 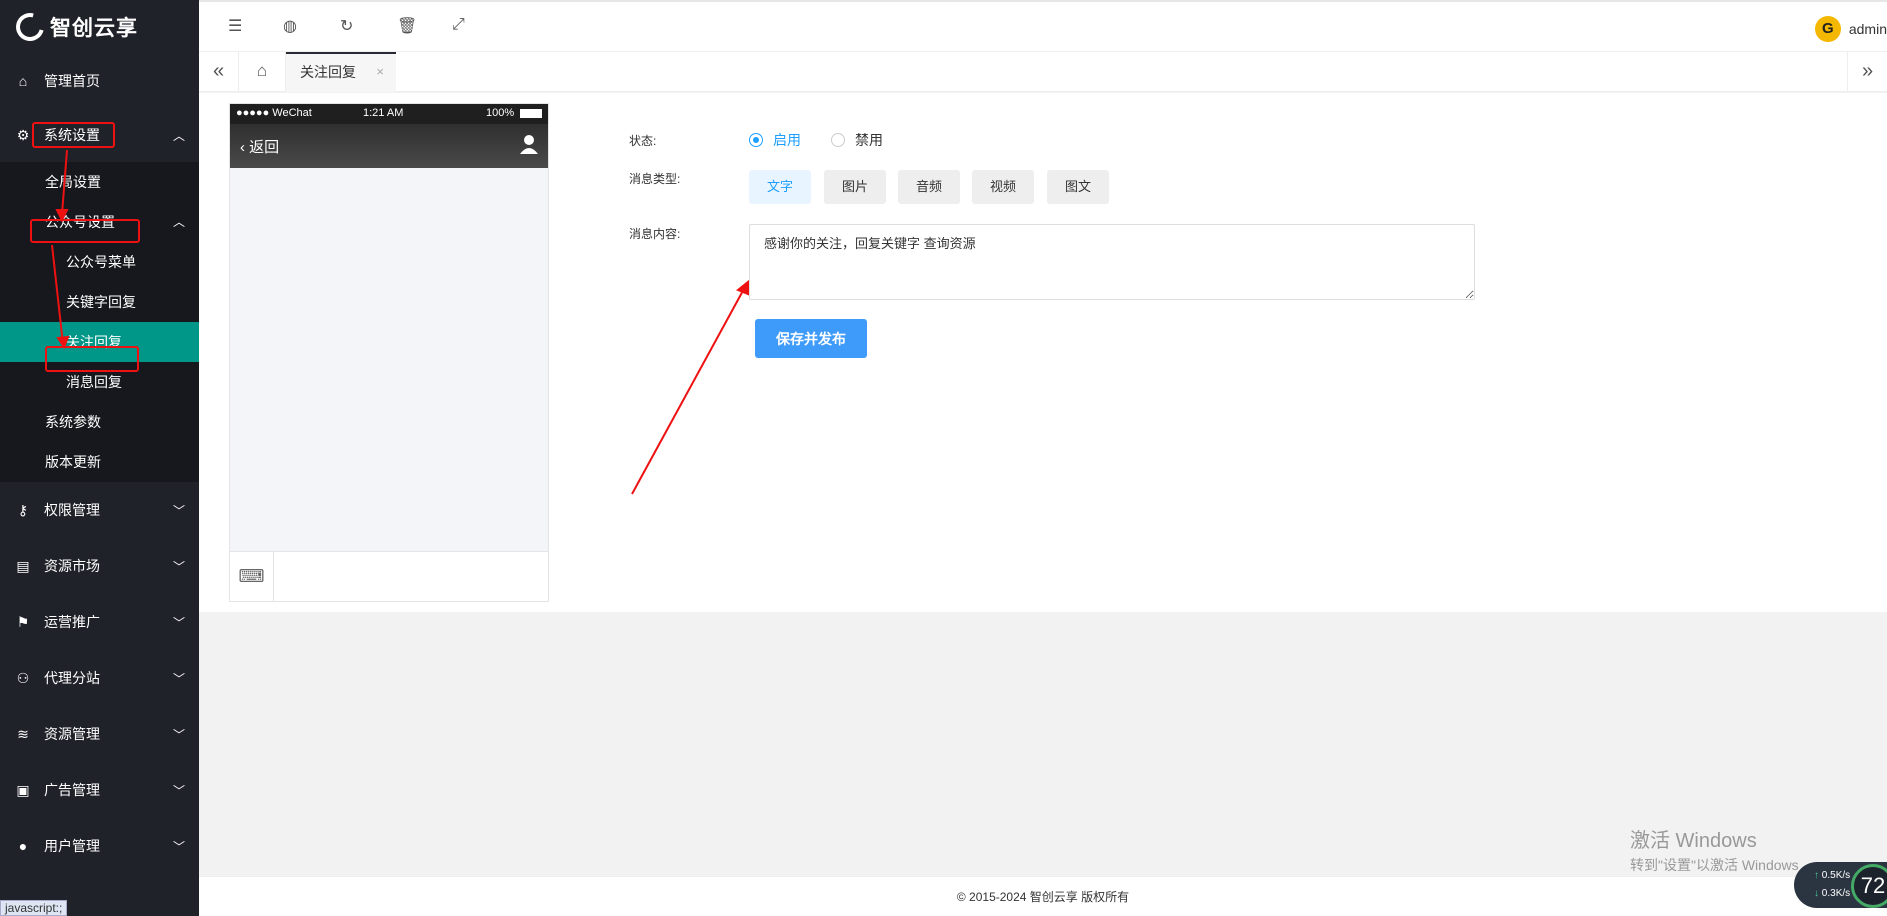 I want to click on layers-icon: ≋, so click(x=23, y=733).